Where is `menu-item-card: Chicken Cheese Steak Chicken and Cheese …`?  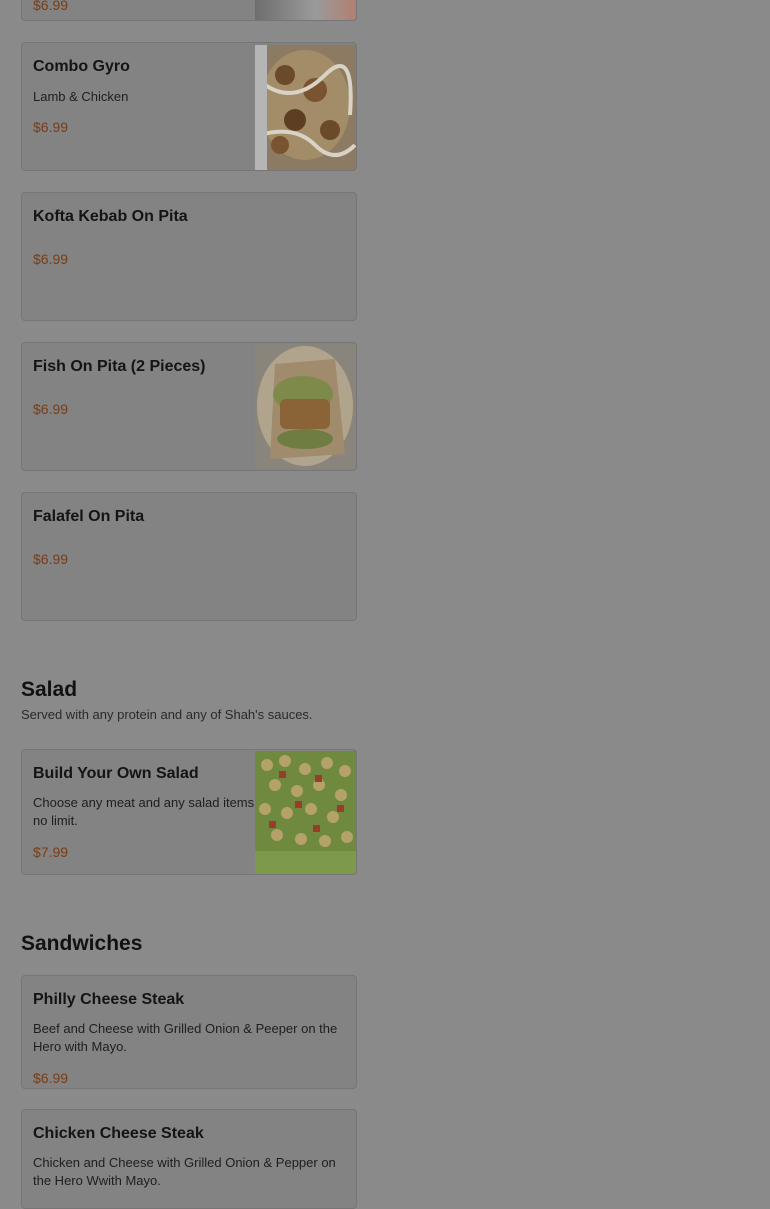 menu-item-card: Chicken Cheese Steak Chicken and Cheese … is located at coordinates (189, 1159).